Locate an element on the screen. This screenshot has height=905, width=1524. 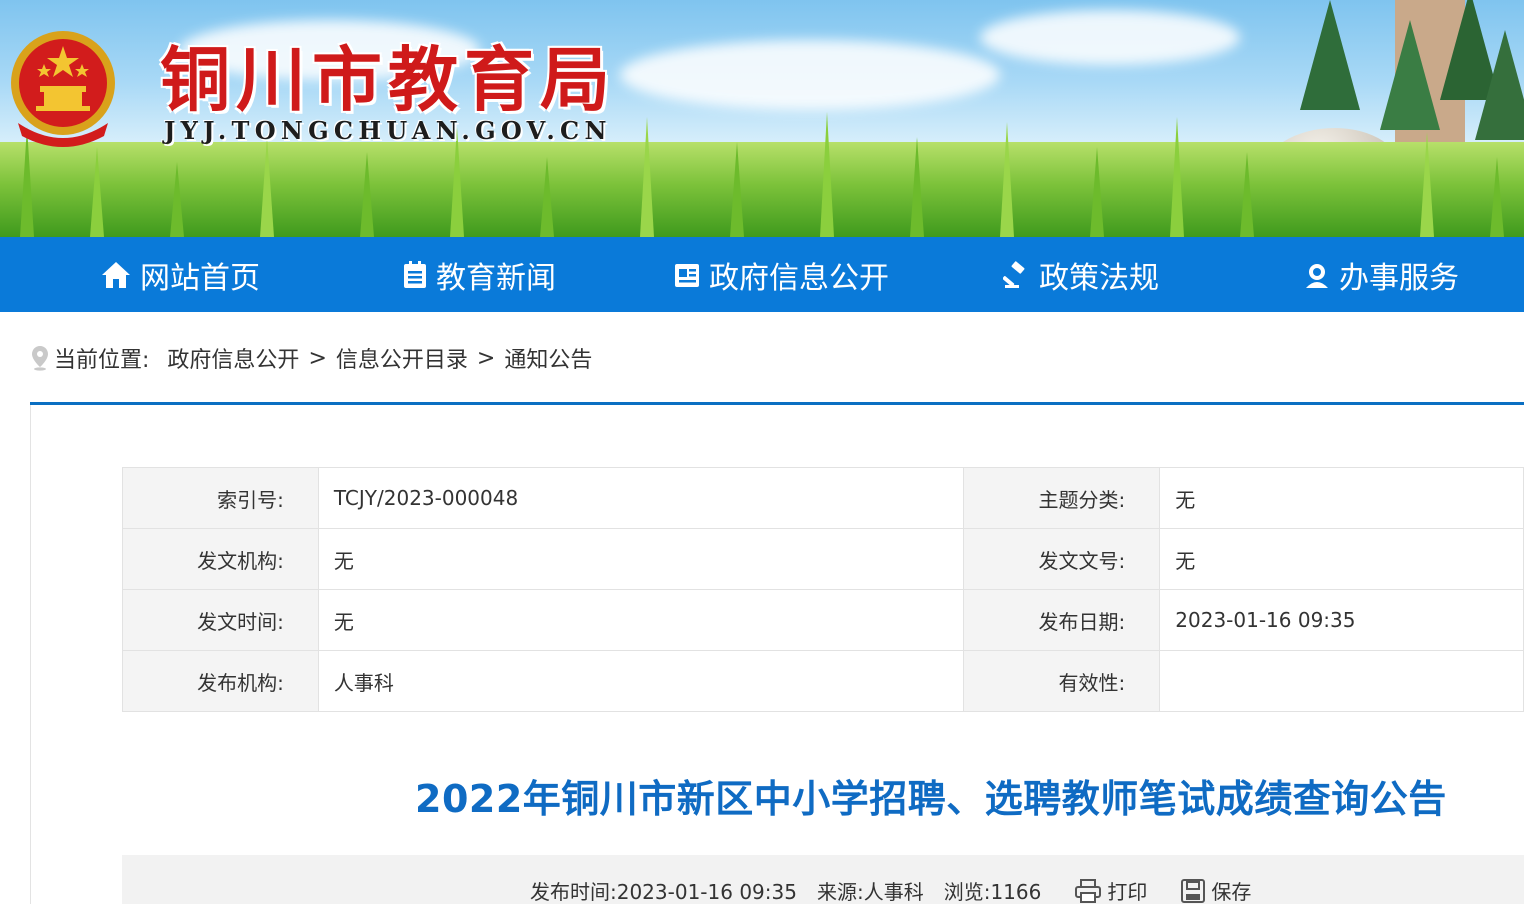
nav-item-news: 教育新闻 is located at coordinates (479, 274).